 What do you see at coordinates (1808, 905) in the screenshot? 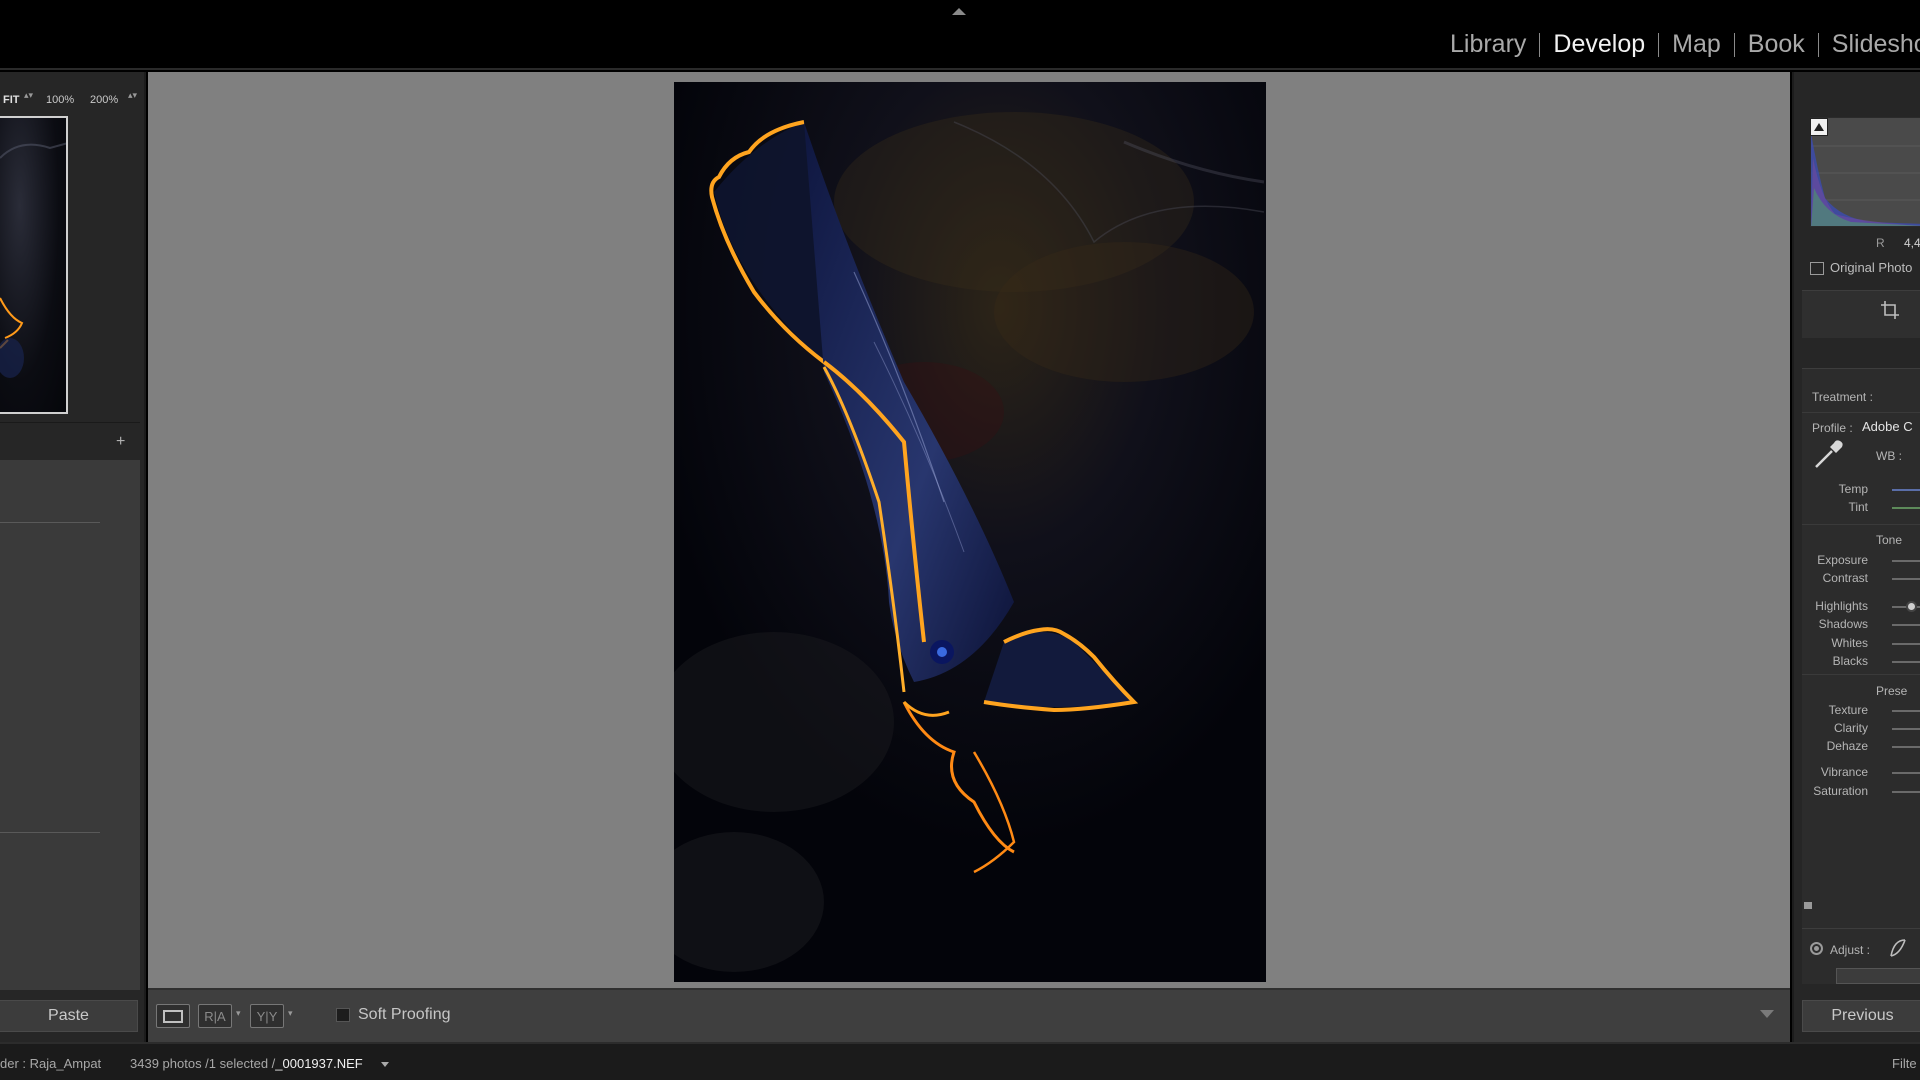
I see `panel-collapse-icon` at bounding box center [1808, 905].